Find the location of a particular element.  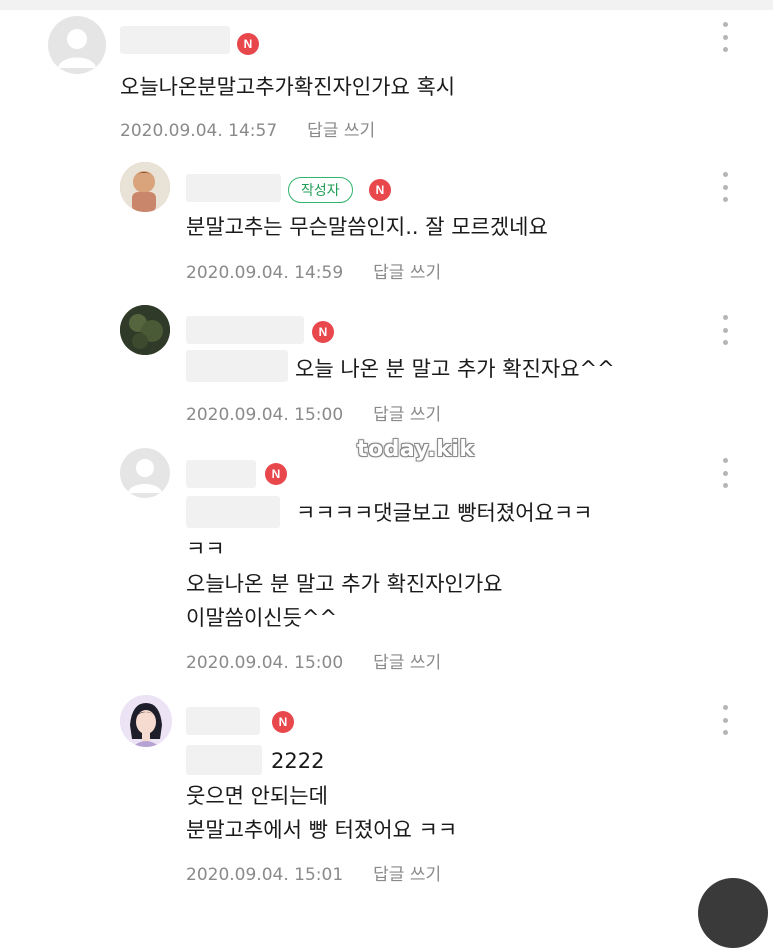

comment-meta: 2020.09.04. 14:57 답글 쓰기 is located at coordinates (247, 128).